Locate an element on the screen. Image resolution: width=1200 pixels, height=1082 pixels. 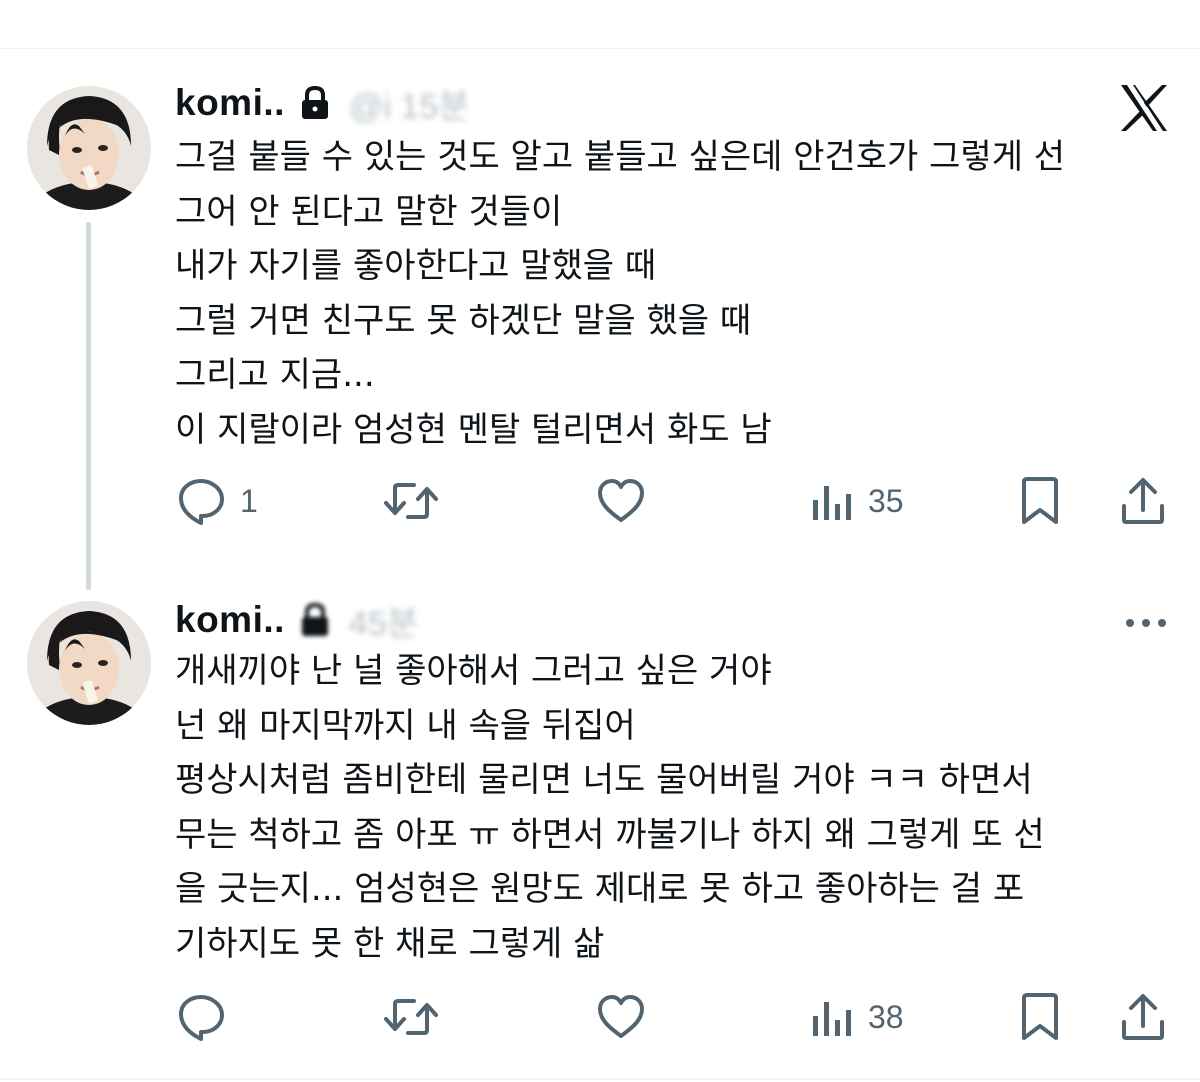
view-count: 35 is located at coordinates (886, 500).